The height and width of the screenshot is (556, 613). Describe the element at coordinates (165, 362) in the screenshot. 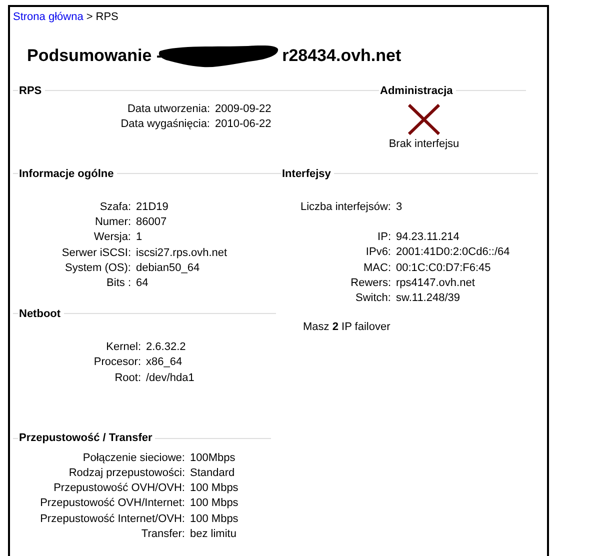

I see `field-value: x86_64` at that location.